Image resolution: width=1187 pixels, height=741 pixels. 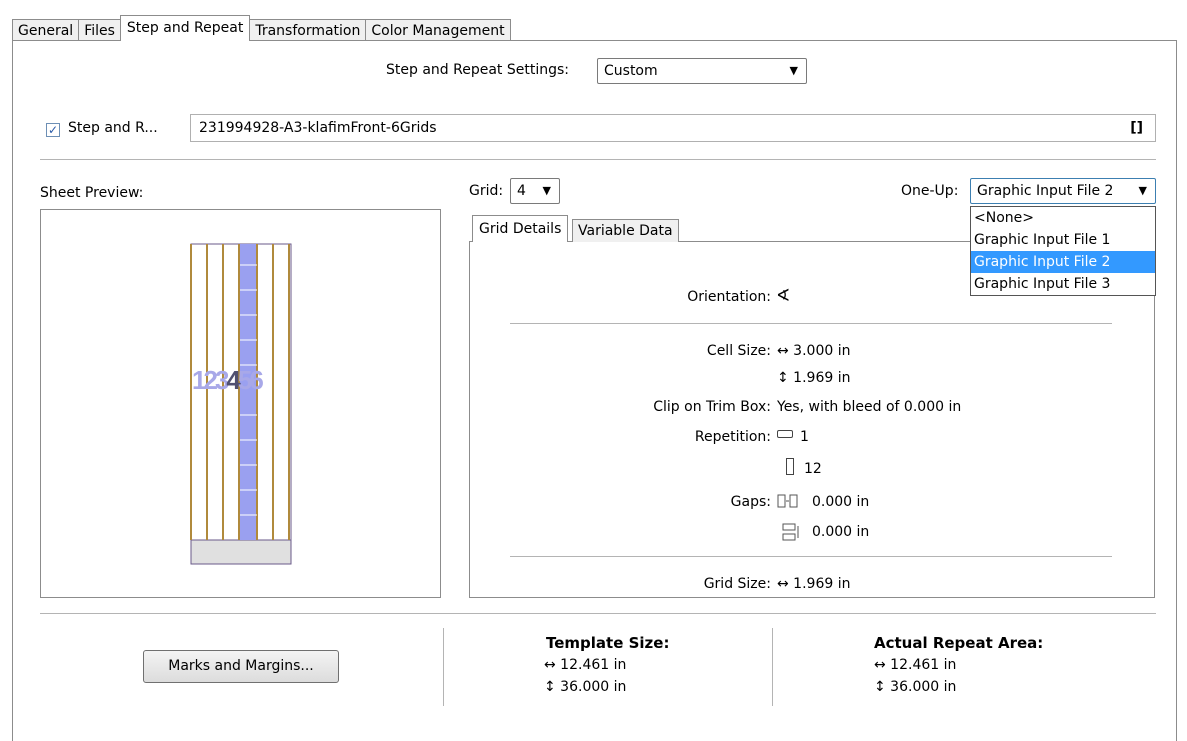 What do you see at coordinates (915, 687) in the screenshot?
I see `repeat-area-height-value: ↕ 36.000 in` at bounding box center [915, 687].